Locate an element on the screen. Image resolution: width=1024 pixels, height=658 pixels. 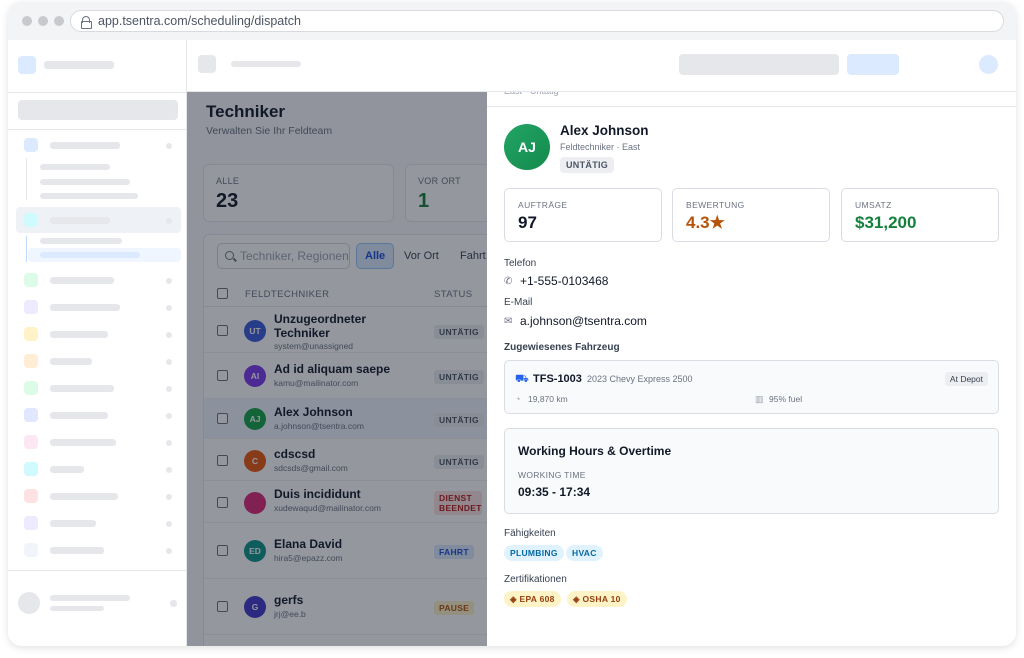
top-header is located at coordinates (601, 66).